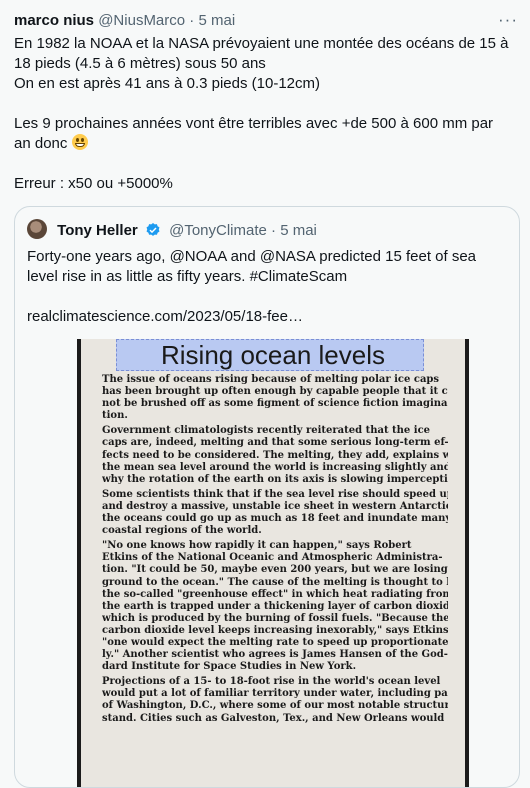  What do you see at coordinates (267, 297) in the screenshot?
I see `quoted-line` at bounding box center [267, 297].